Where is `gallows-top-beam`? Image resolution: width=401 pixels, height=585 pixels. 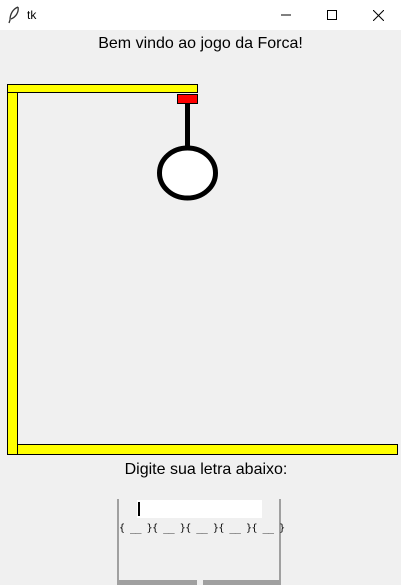 gallows-top-beam is located at coordinates (102, 88).